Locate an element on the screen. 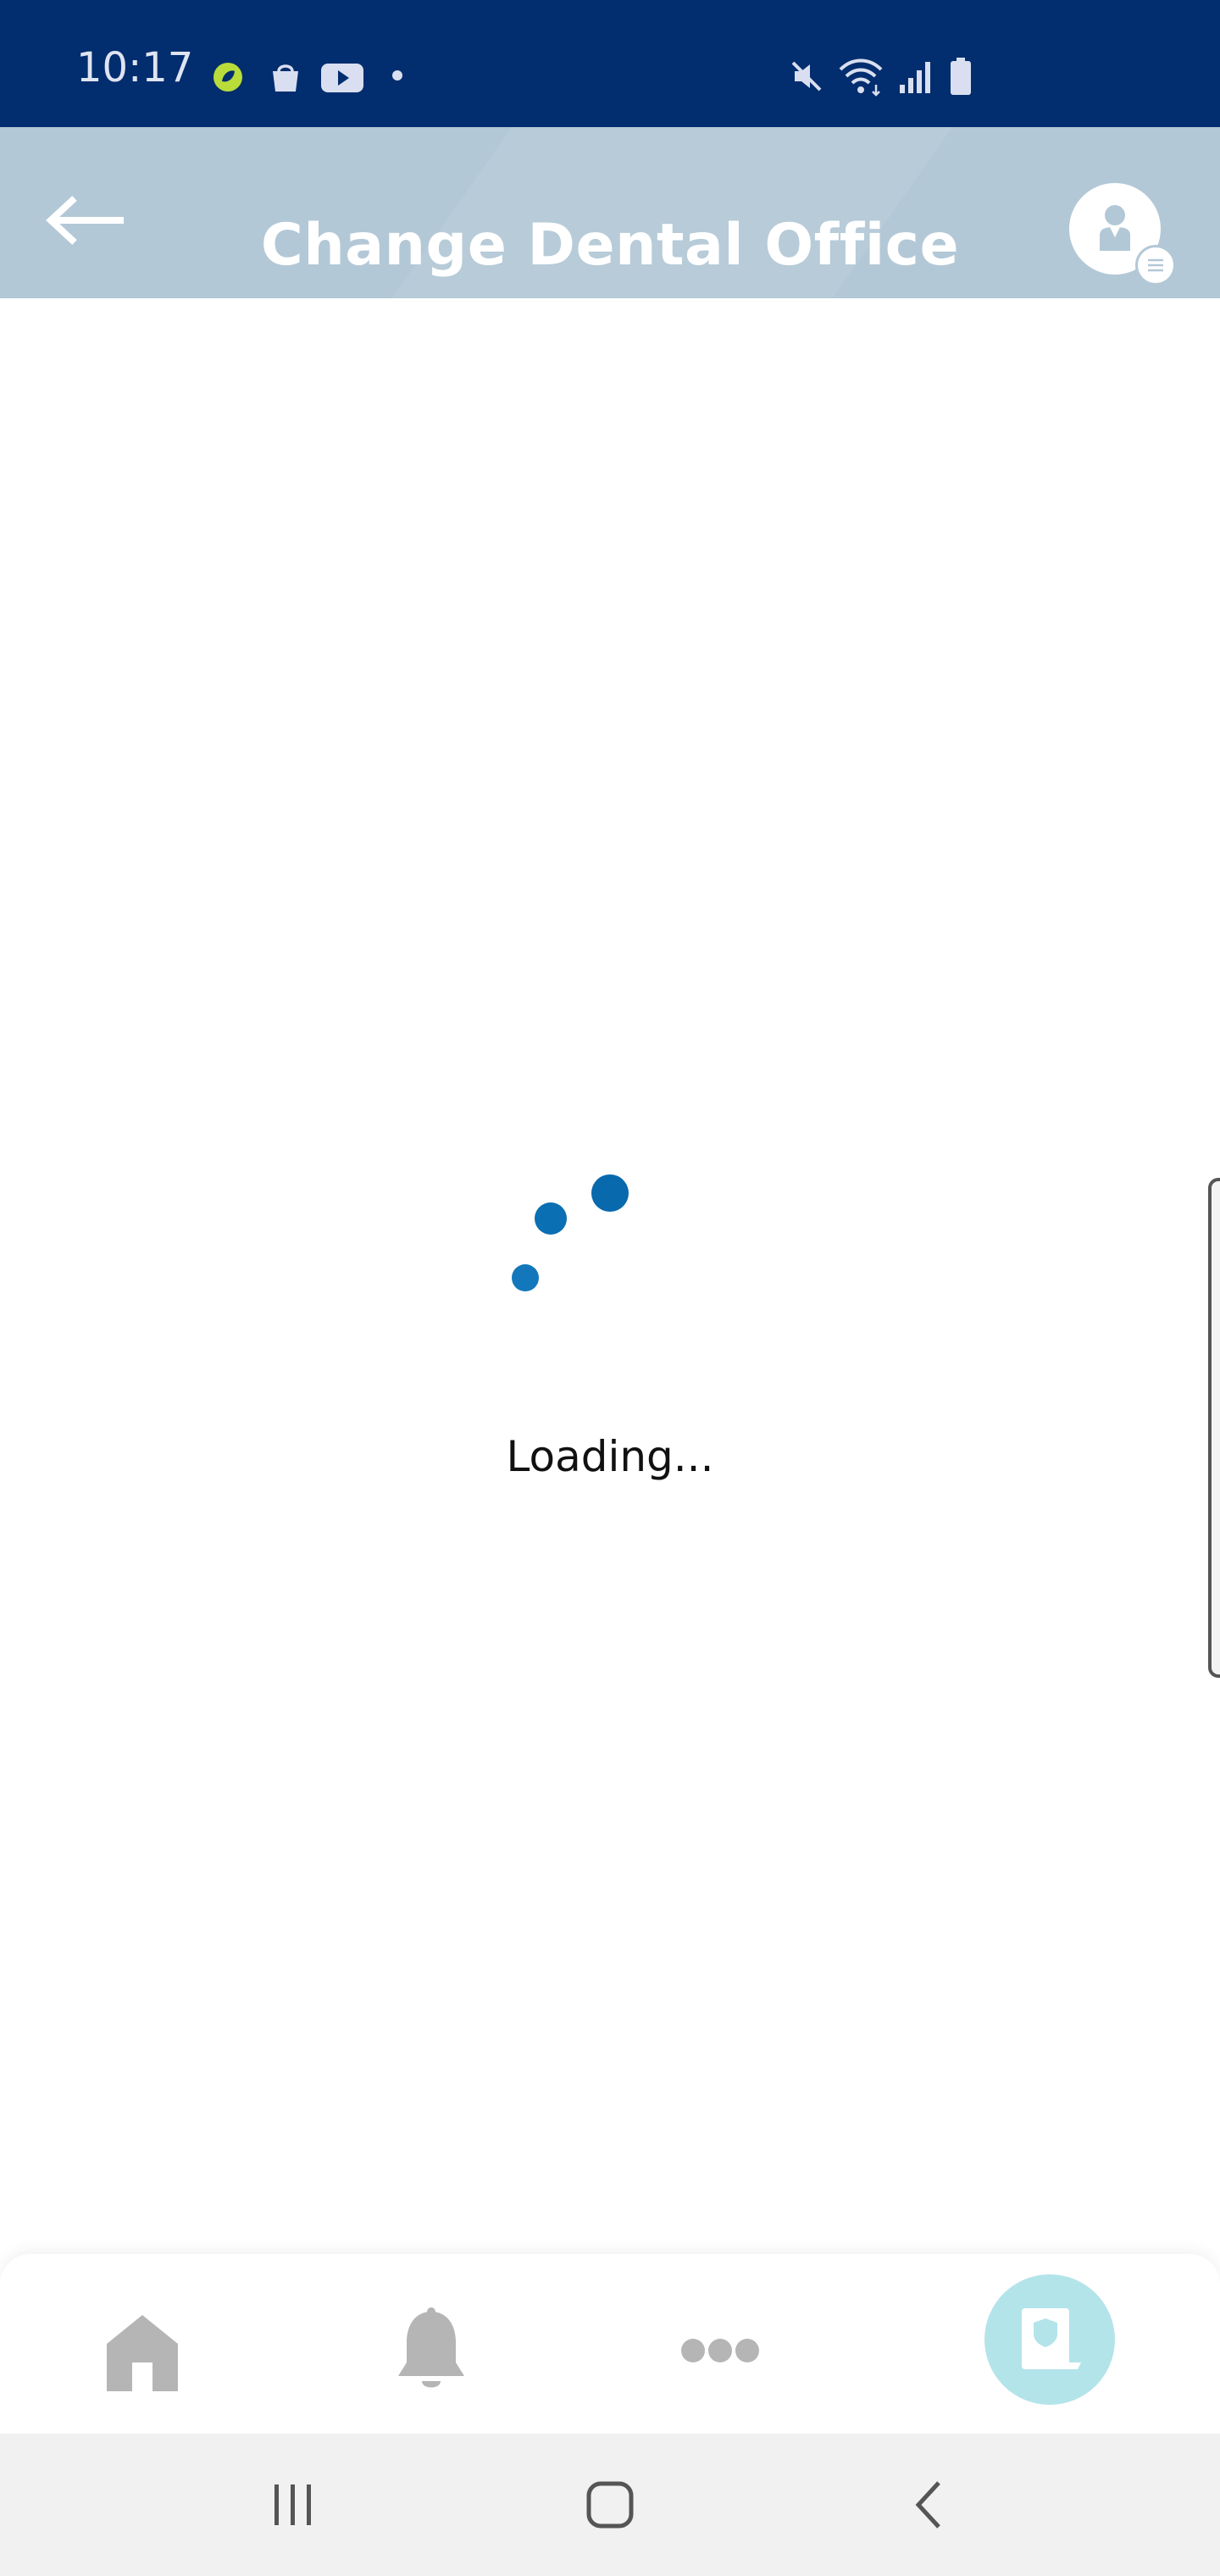 Image resolution: width=1220 pixels, height=2576 pixels. edge-panel-handle is located at coordinates (1214, 1428).